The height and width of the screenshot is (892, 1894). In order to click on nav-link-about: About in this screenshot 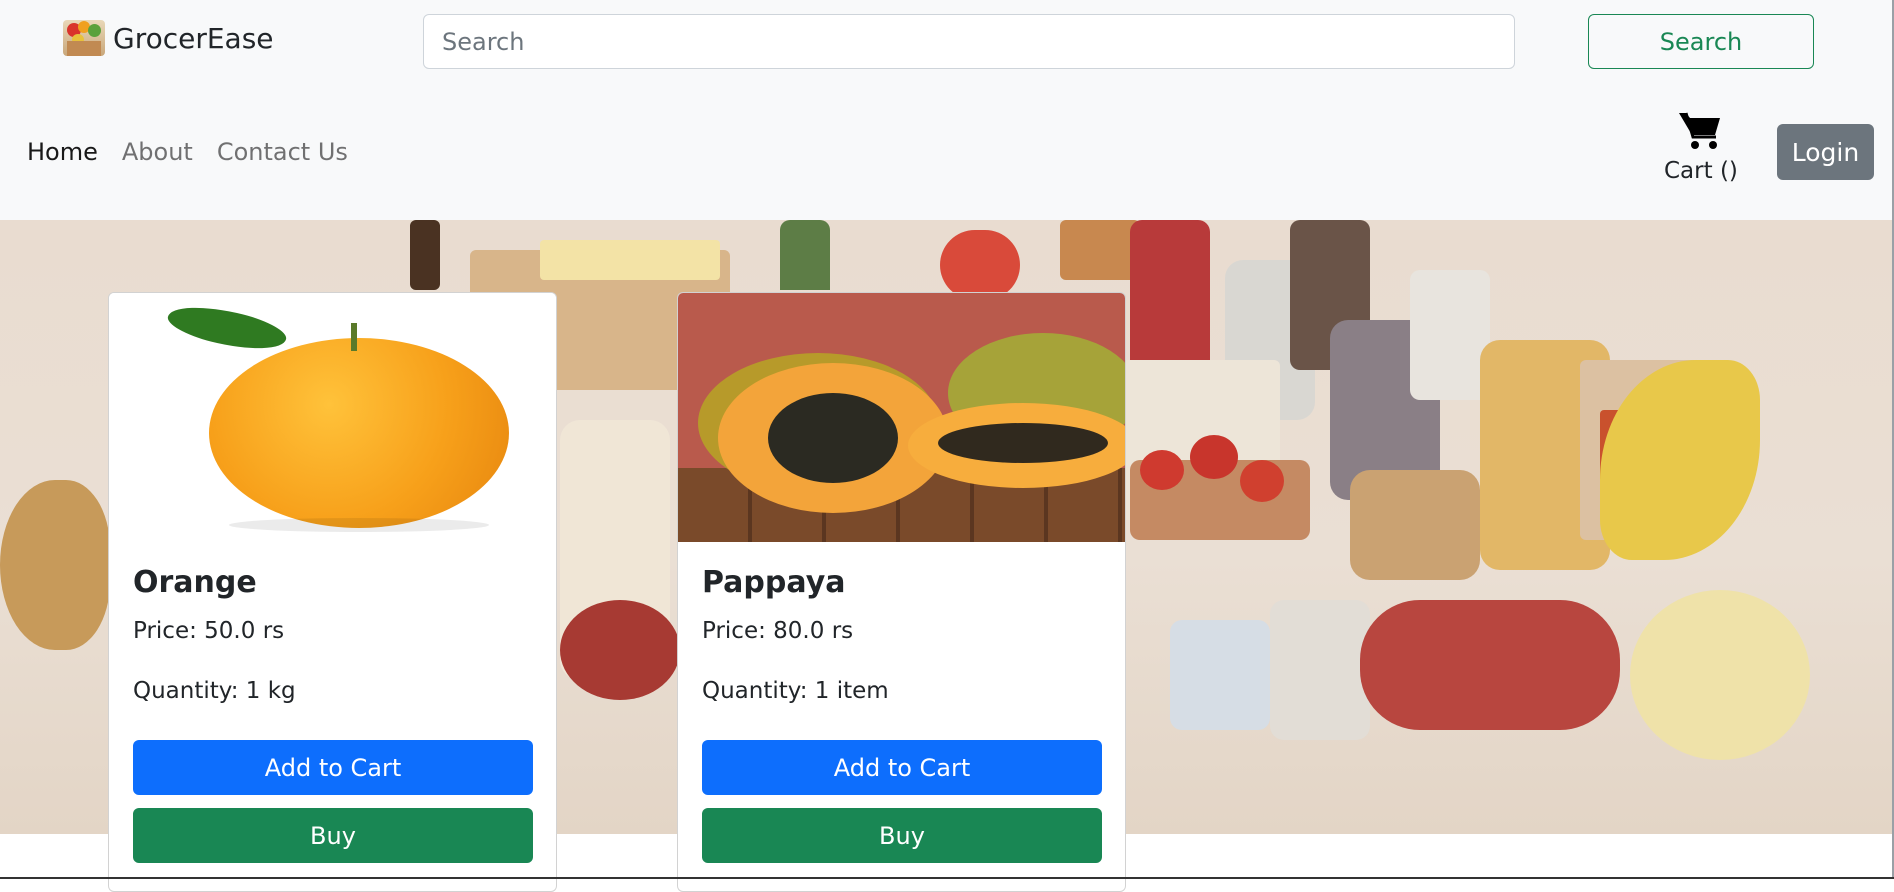, I will do `click(157, 152)`.